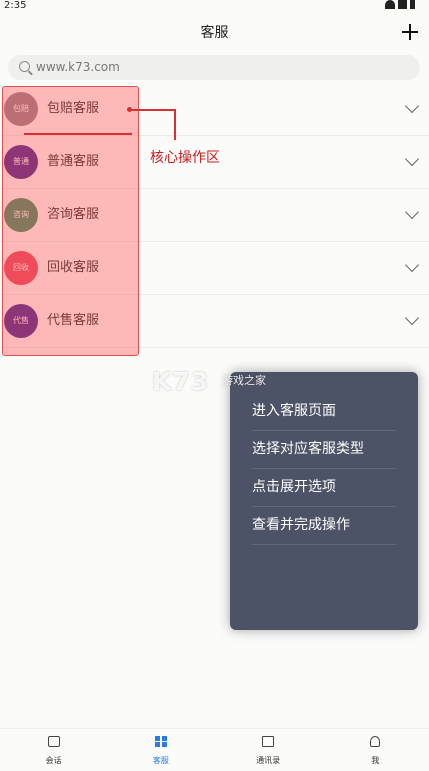  What do you see at coordinates (412, 4) in the screenshot?
I see `battery-icon` at bounding box center [412, 4].